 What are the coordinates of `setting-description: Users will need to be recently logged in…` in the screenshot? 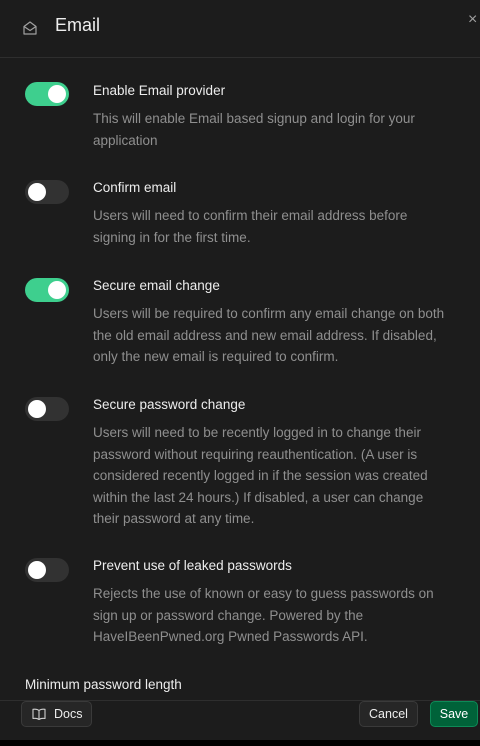 It's located at (260, 475).